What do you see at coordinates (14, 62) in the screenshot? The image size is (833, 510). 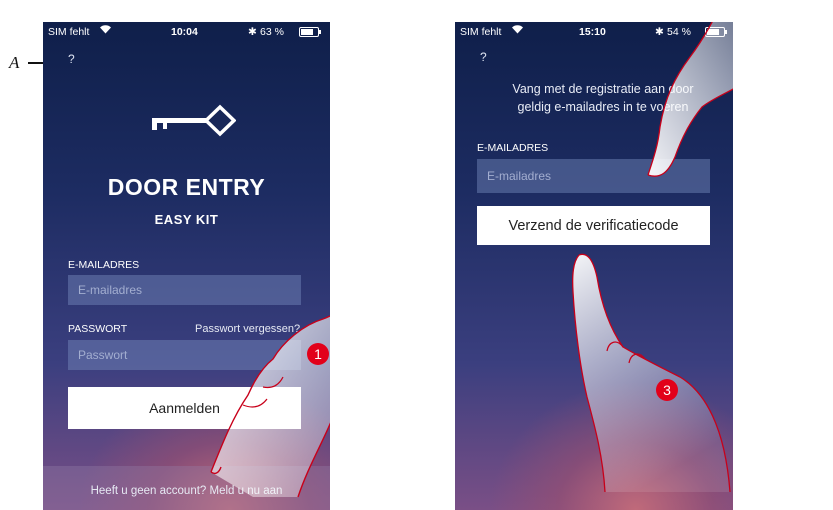 I see `annotation-label-a: A` at bounding box center [14, 62].